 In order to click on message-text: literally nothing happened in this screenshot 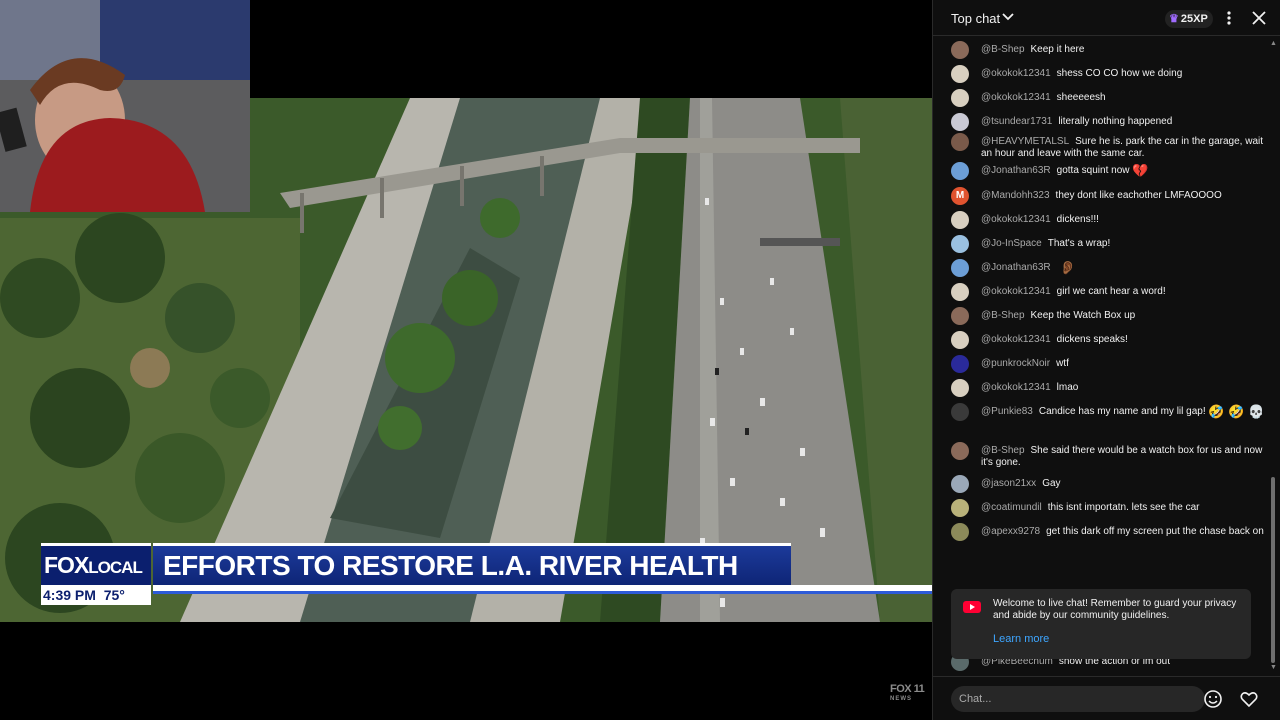, I will do `click(1115, 121)`.